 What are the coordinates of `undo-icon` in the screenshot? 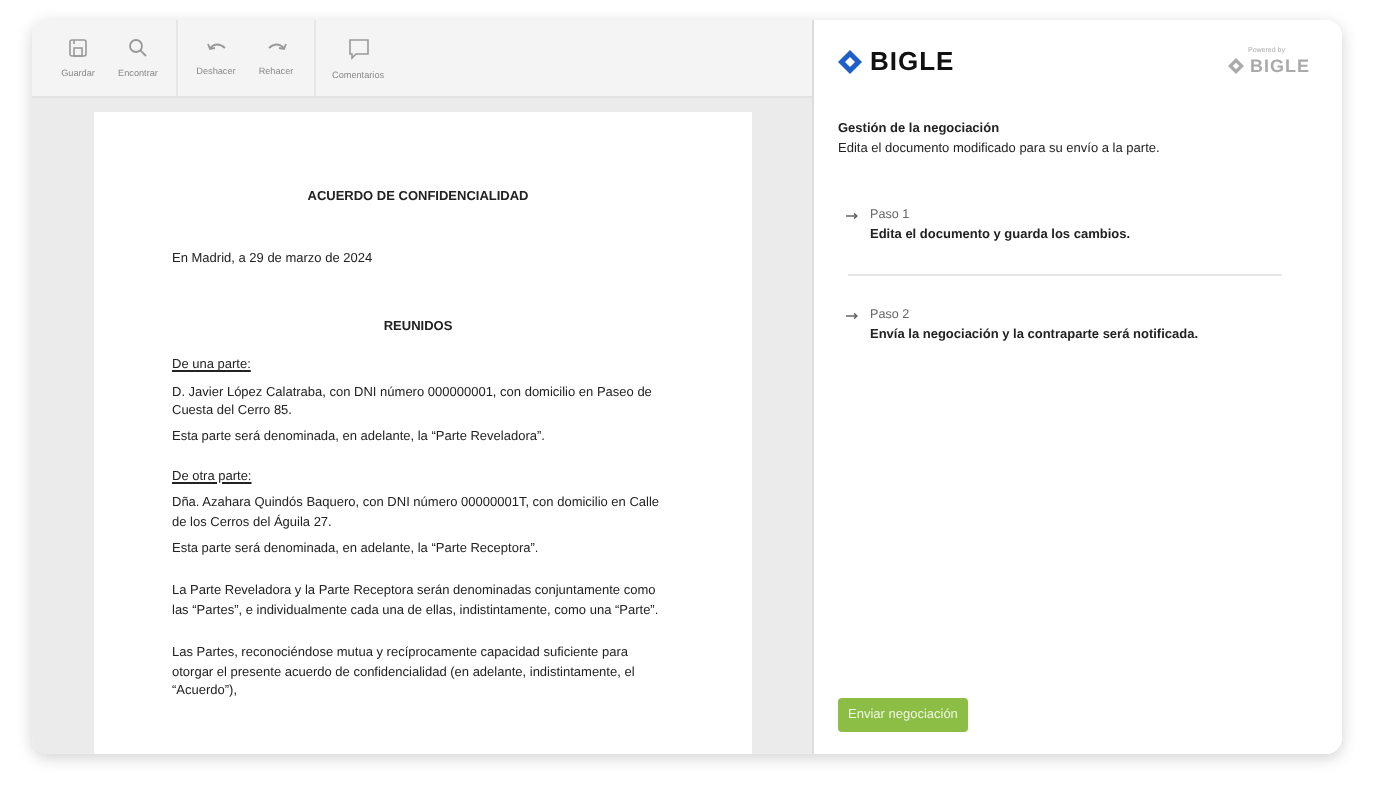 It's located at (216, 48).